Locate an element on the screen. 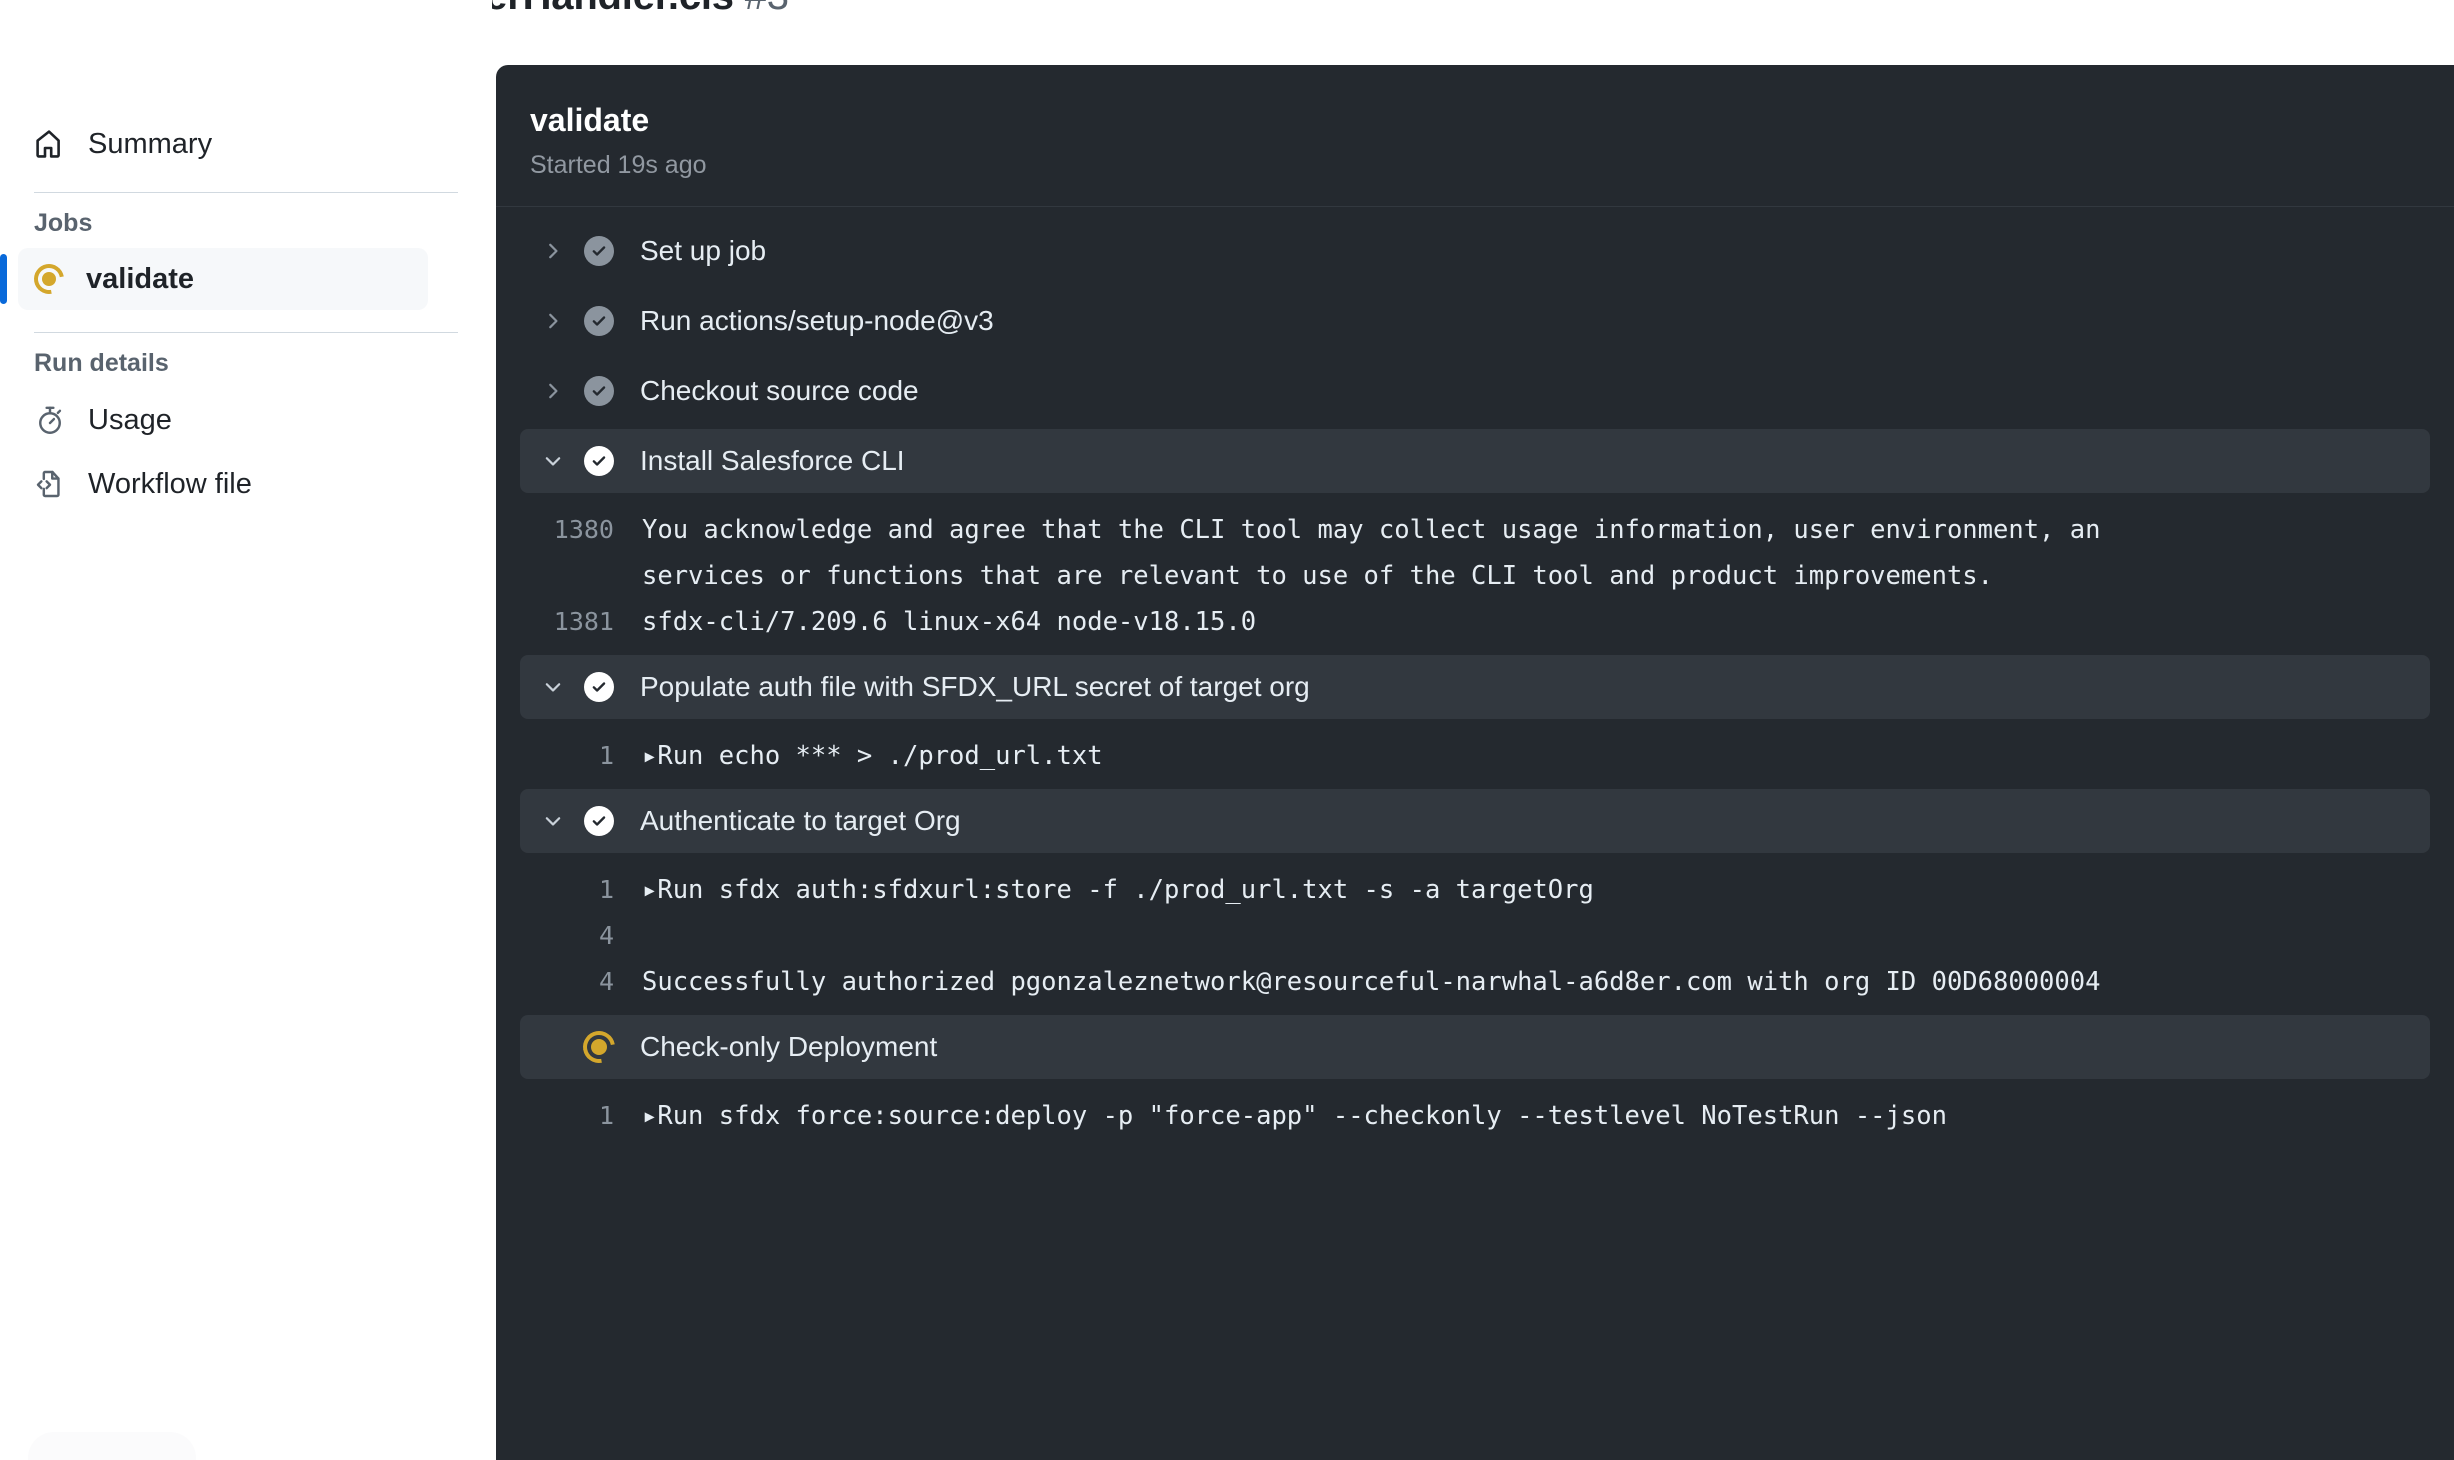 Image resolution: width=2454 pixels, height=1460 pixels. step-label: Install Salesforce CLI is located at coordinates (772, 461).